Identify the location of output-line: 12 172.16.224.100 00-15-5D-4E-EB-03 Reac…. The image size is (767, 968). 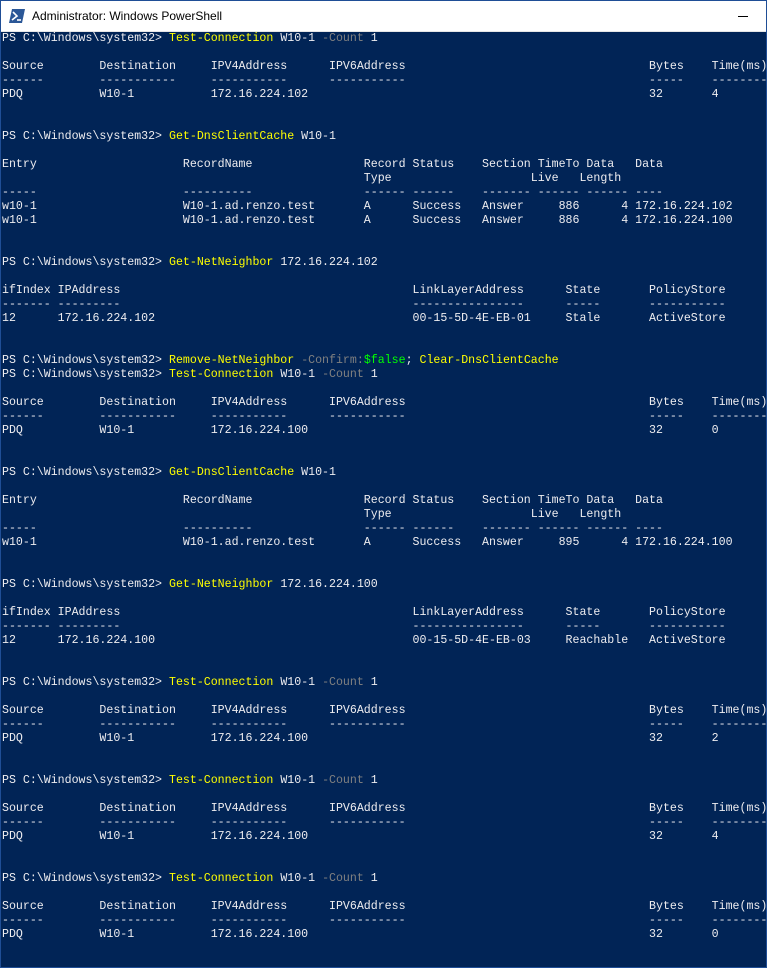
(364, 640).